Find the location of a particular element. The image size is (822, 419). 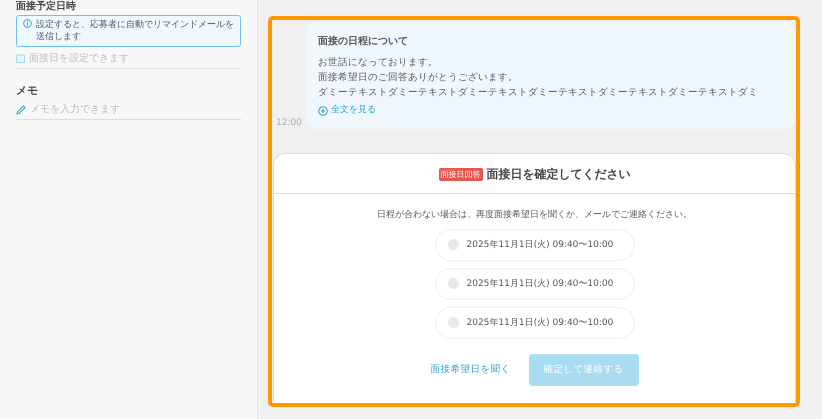

dialog-title: 面接日を確定してください is located at coordinates (558, 174).